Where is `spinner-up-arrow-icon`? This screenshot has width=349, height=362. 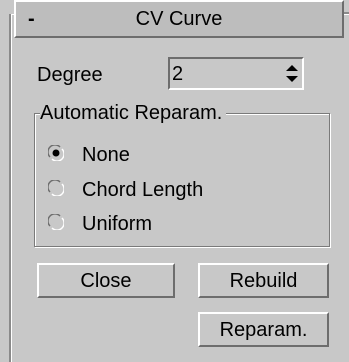
spinner-up-arrow-icon is located at coordinates (292, 68).